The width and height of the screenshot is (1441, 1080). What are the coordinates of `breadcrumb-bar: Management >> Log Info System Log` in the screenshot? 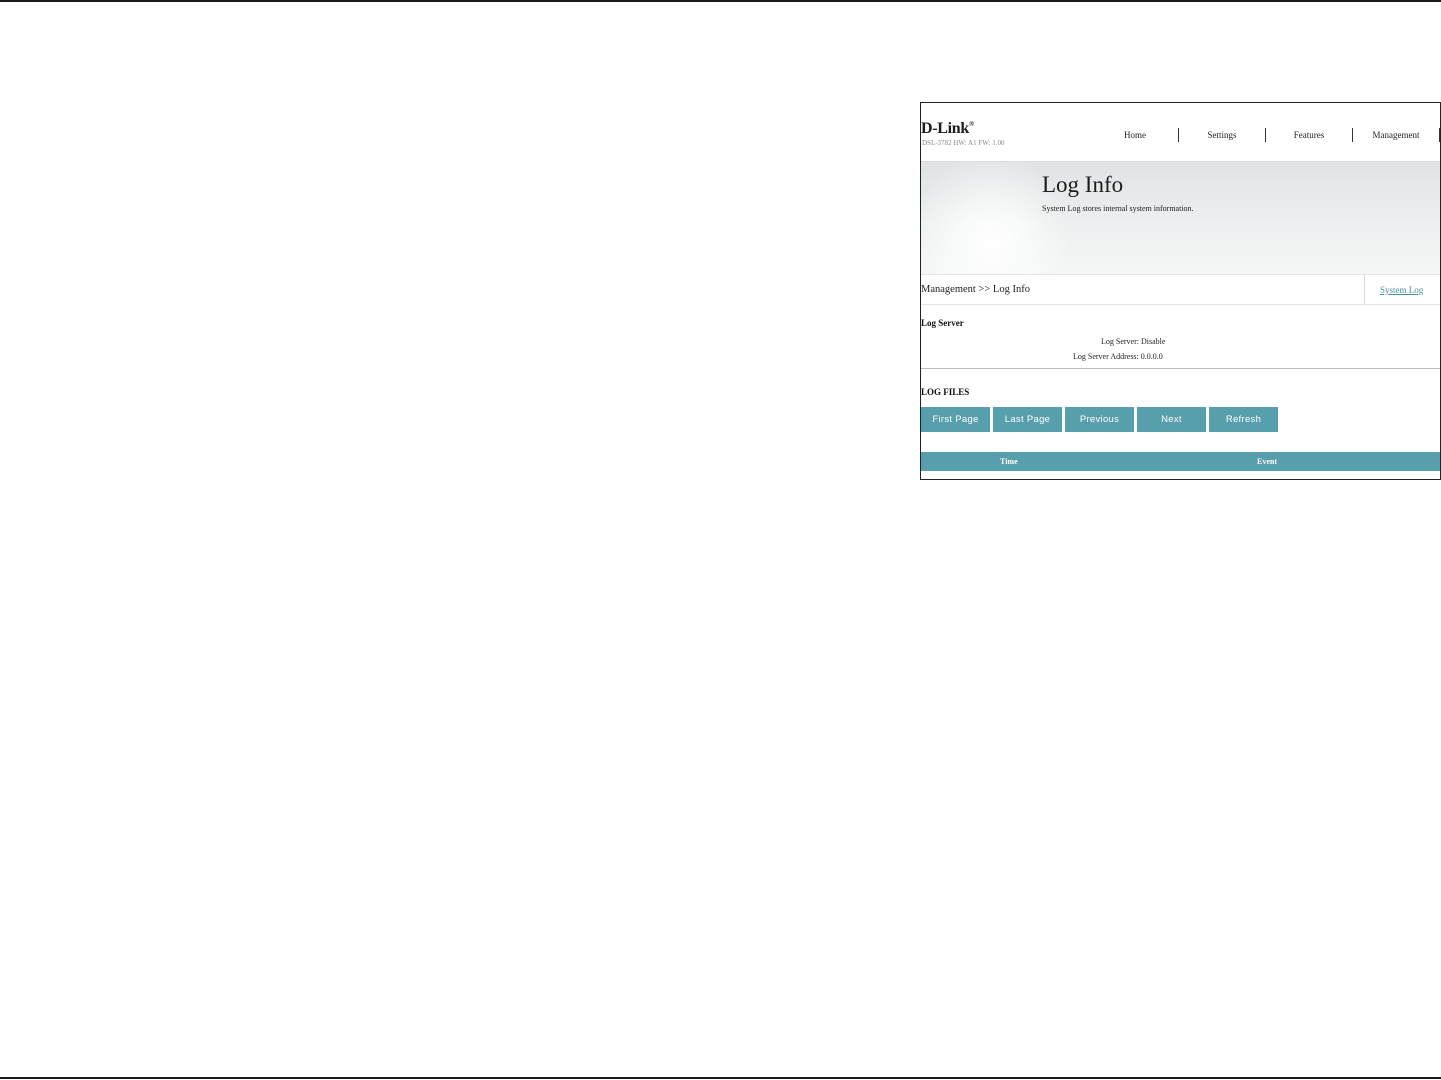 It's located at (1180, 289).